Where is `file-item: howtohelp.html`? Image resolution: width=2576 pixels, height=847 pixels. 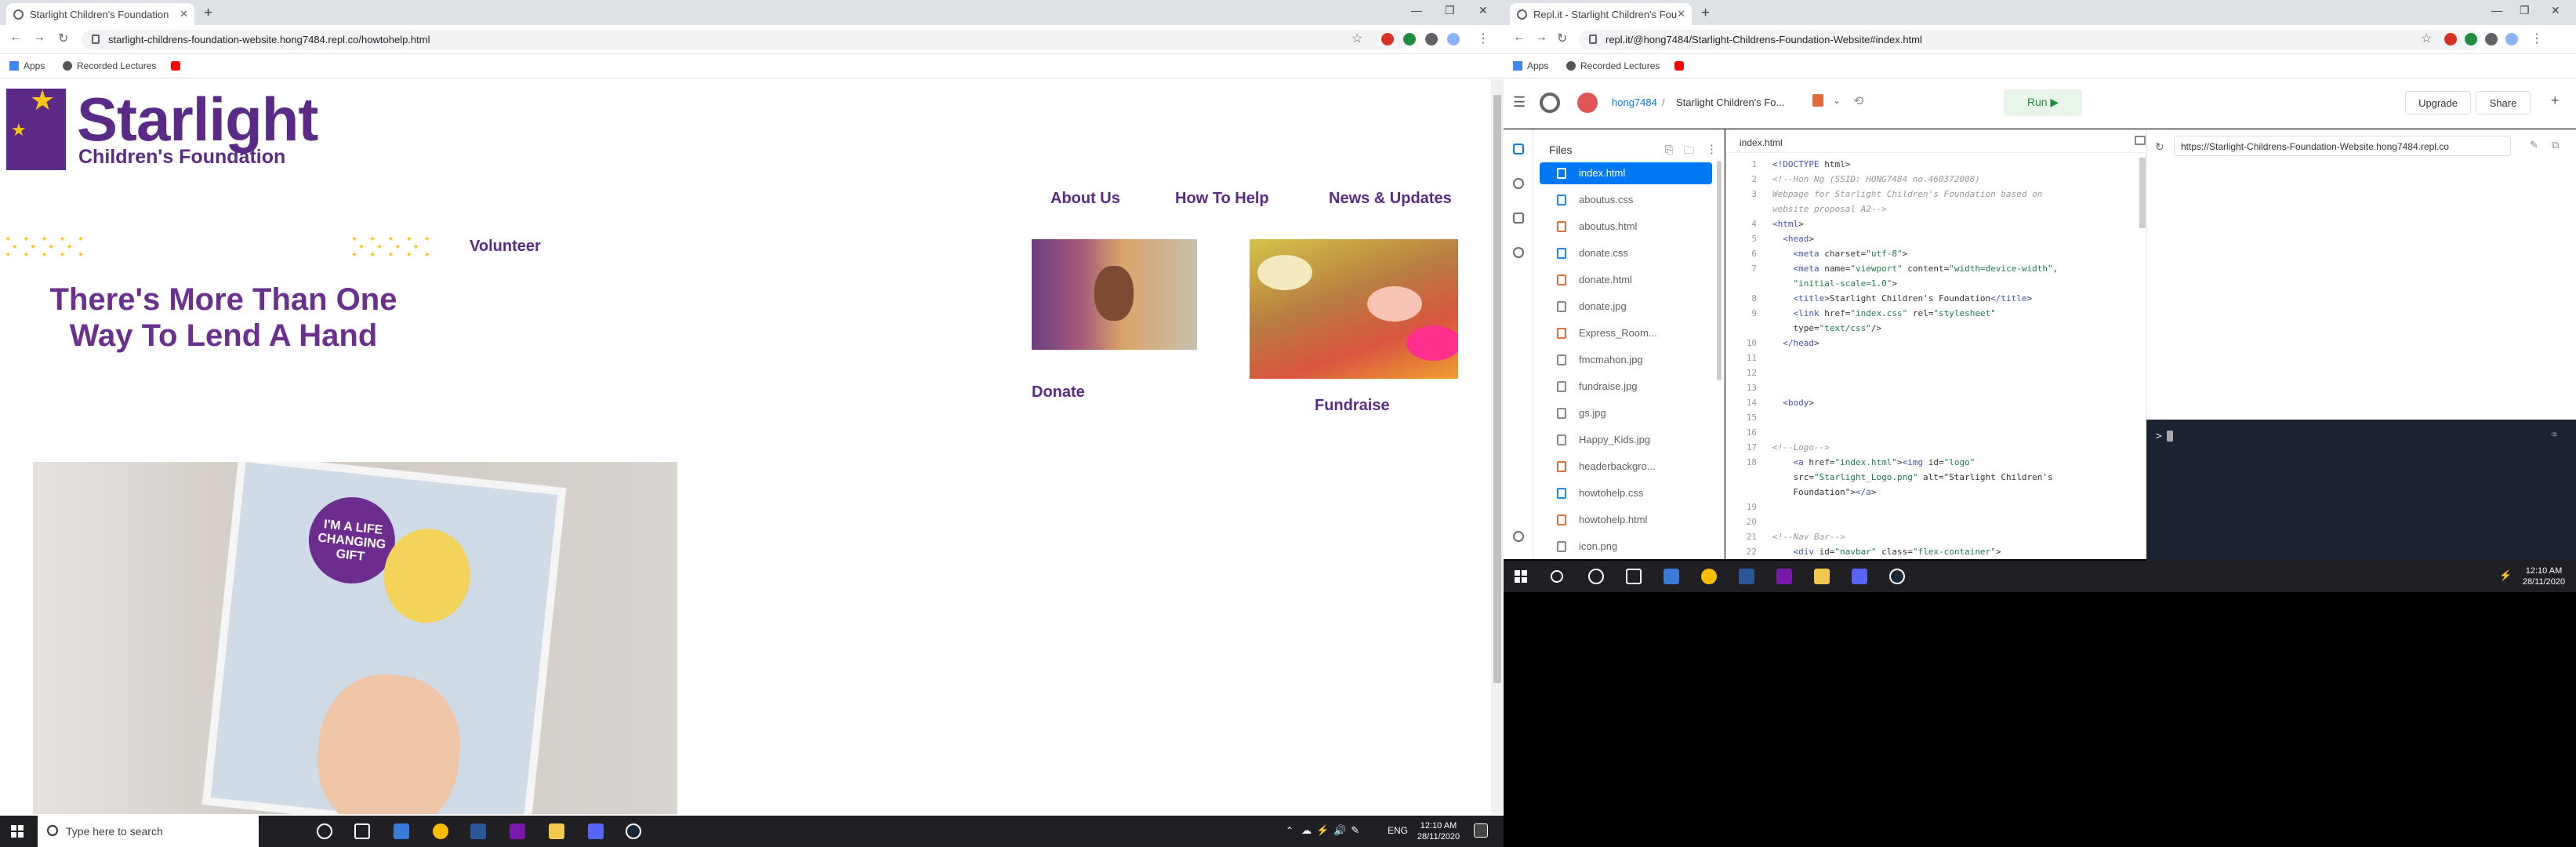
file-item: howtohelp.html is located at coordinates (1626, 520).